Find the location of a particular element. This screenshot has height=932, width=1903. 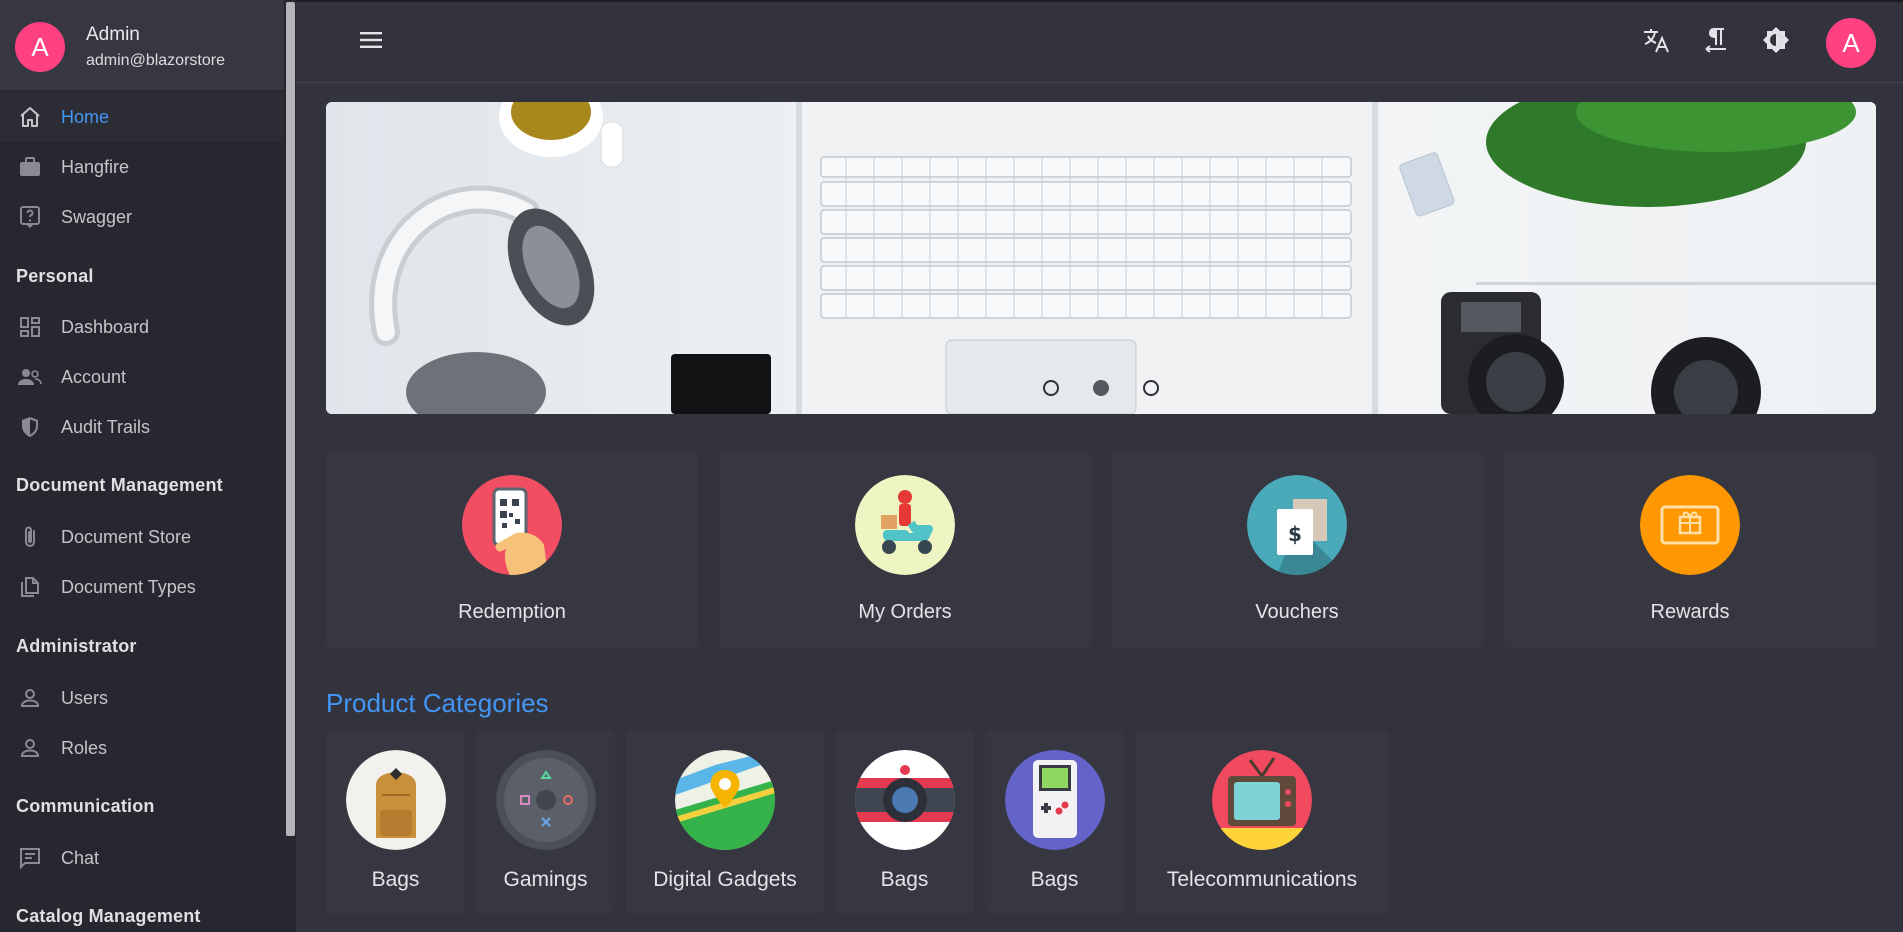

sidebar-item-label: Audit Trails is located at coordinates (106, 426).